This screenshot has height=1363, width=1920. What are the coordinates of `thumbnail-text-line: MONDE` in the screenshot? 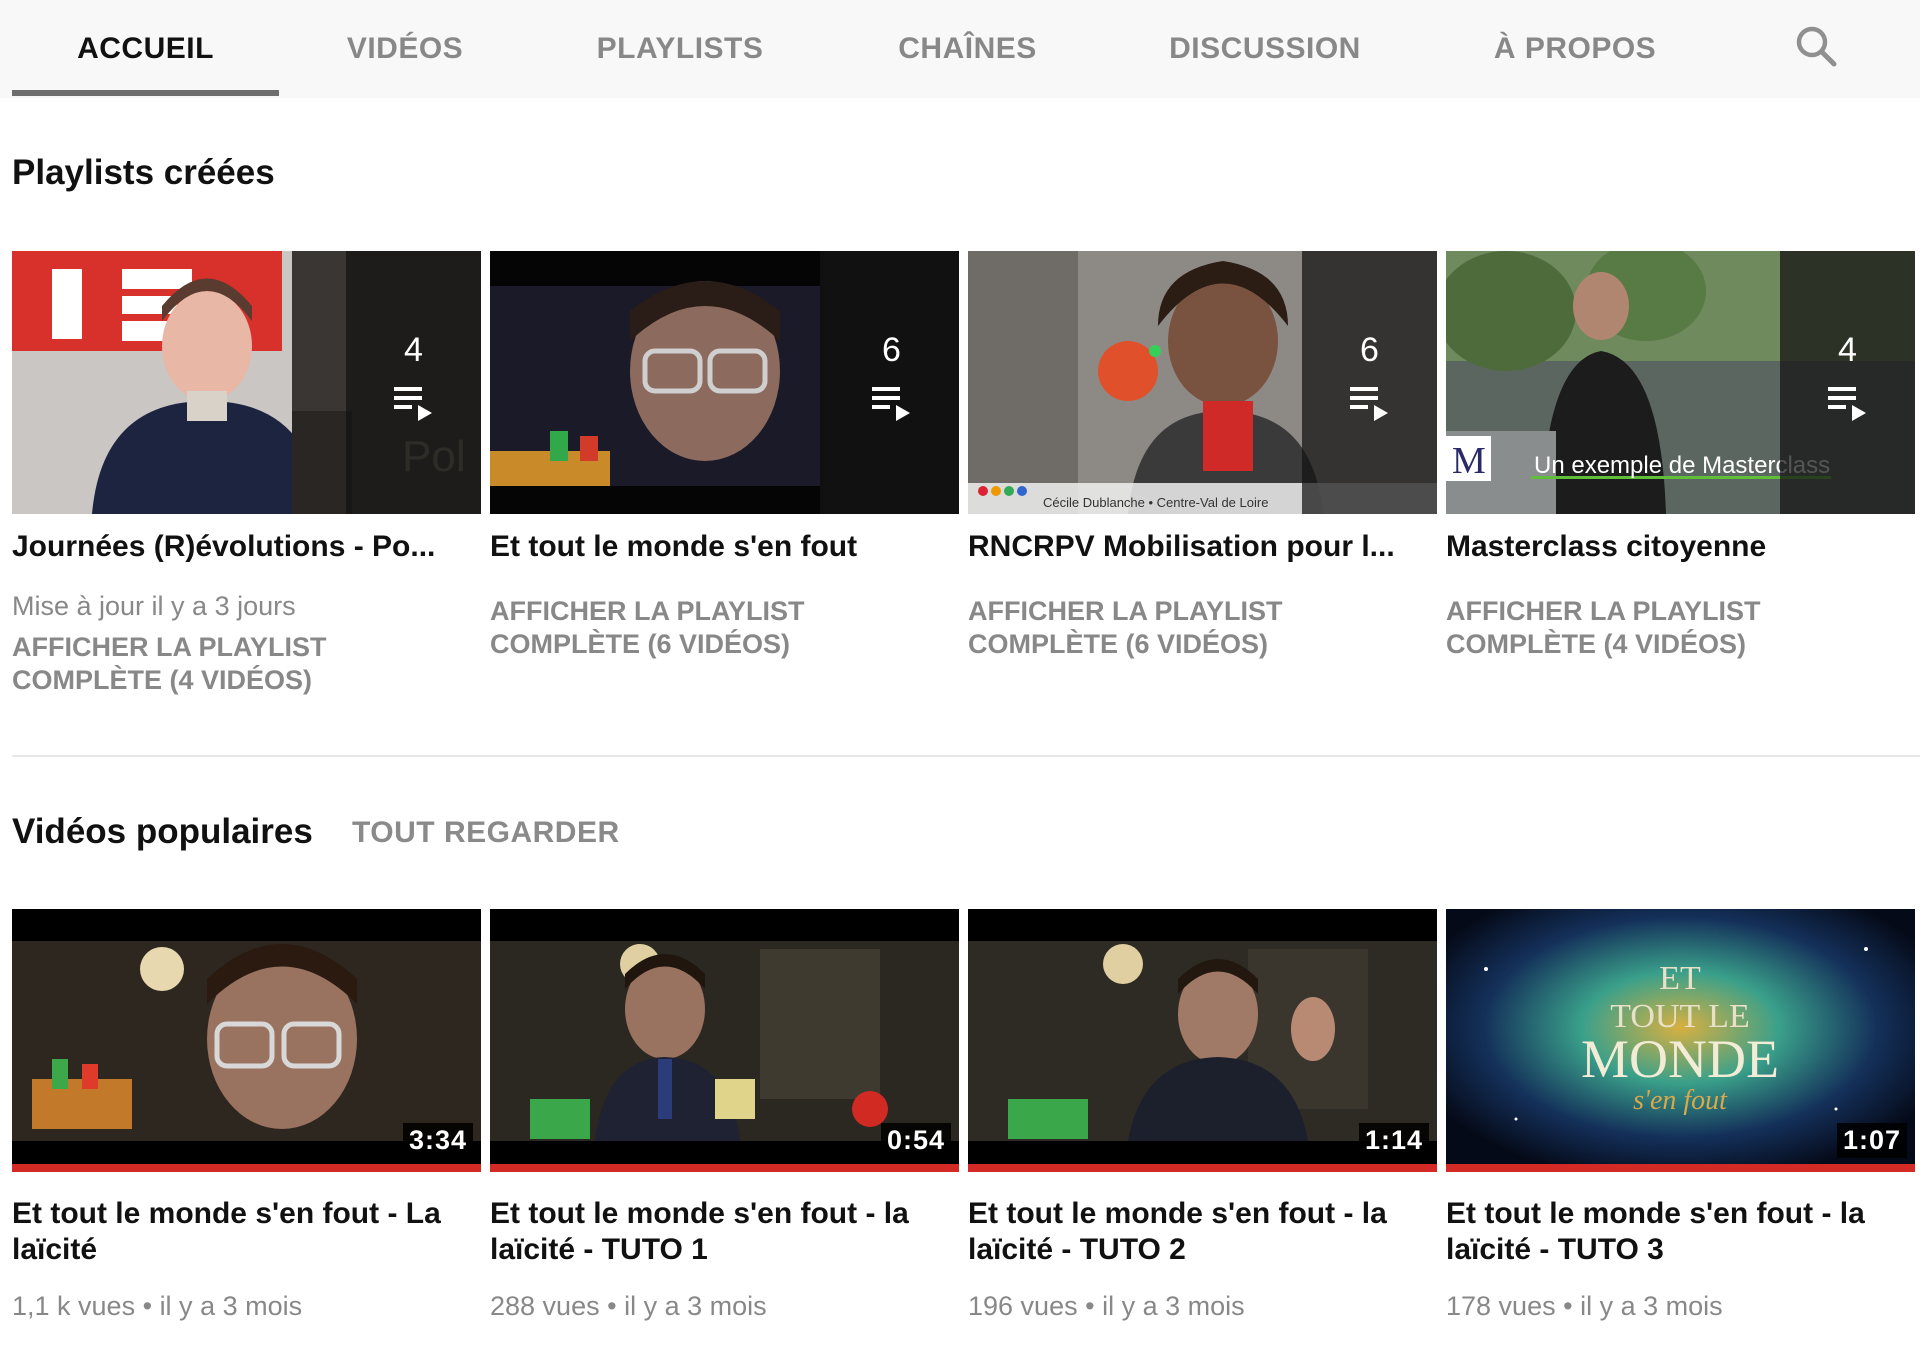 It's located at (1680, 1059).